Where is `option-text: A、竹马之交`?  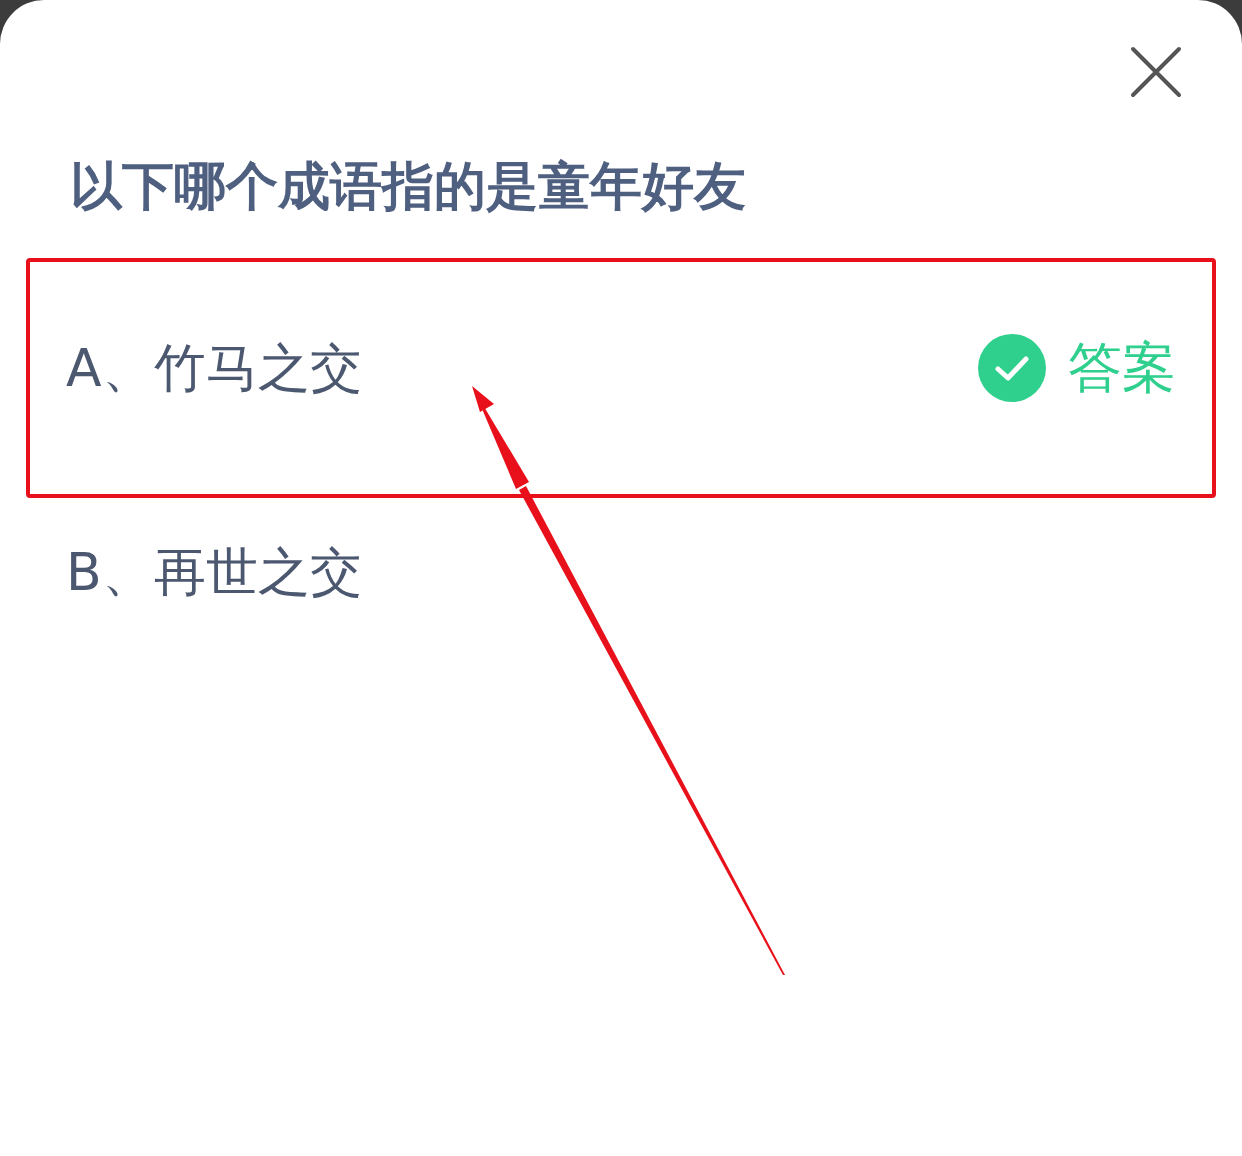 option-text: A、竹马之交 is located at coordinates (214, 368).